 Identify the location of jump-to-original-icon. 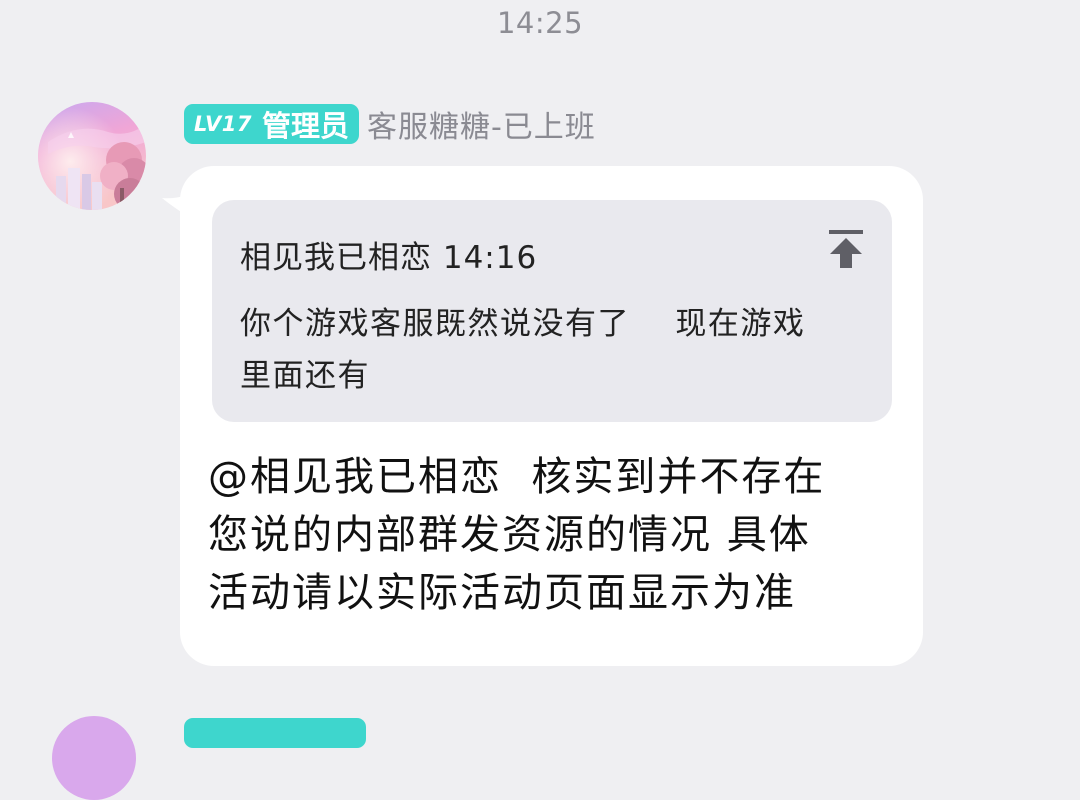
(846, 249).